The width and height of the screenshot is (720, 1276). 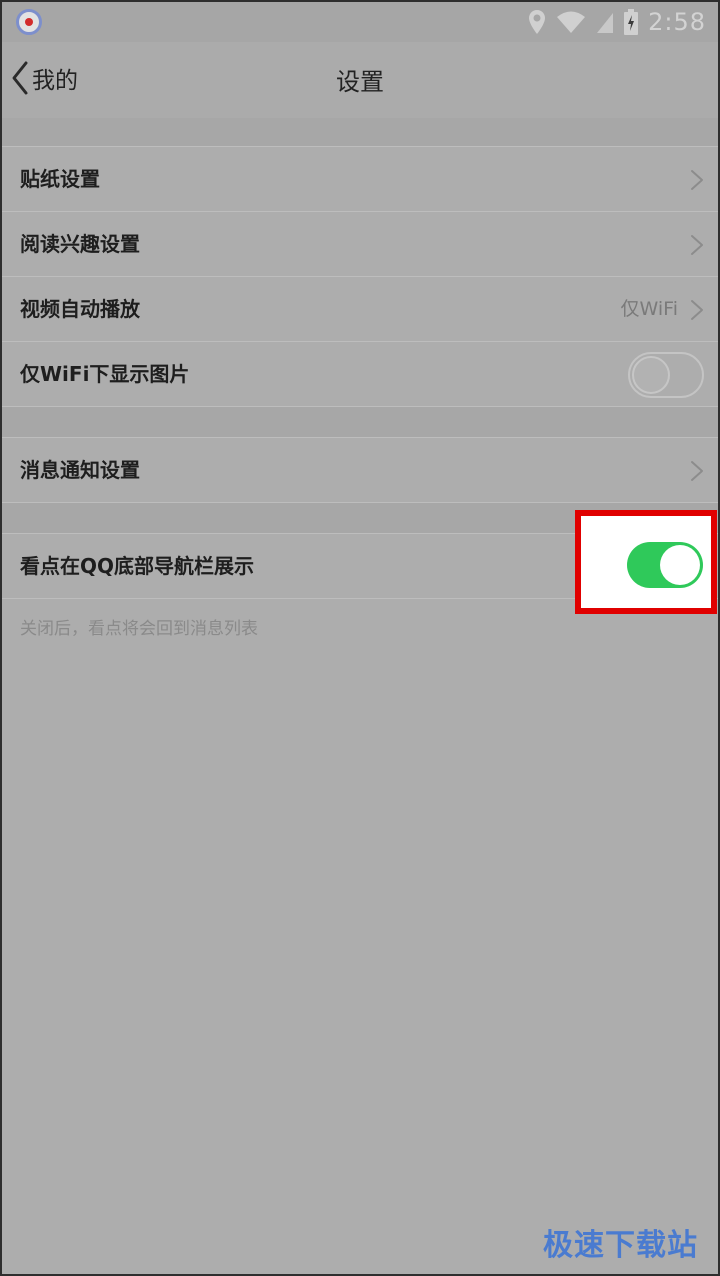 I want to click on kandian-nav-toggle, so click(x=665, y=565).